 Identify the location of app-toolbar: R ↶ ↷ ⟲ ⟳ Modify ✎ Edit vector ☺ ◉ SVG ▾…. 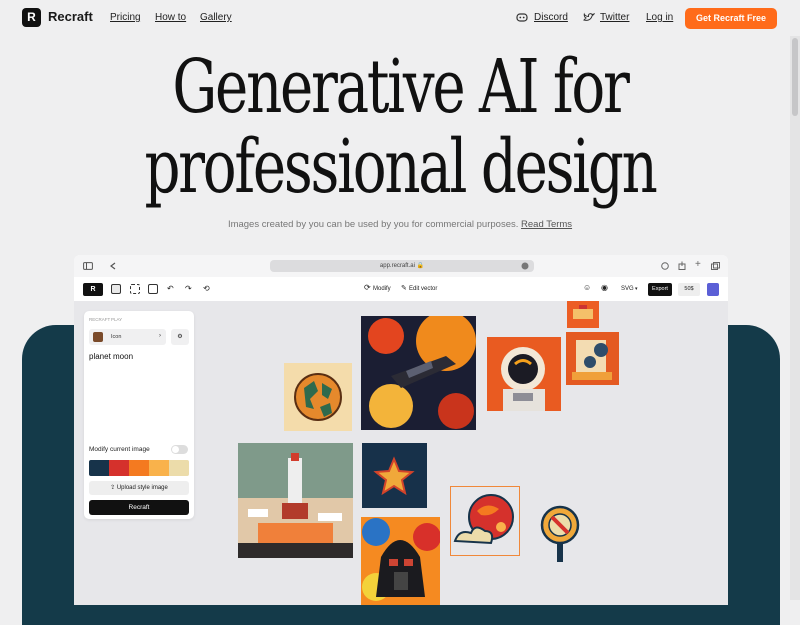
(401, 290).